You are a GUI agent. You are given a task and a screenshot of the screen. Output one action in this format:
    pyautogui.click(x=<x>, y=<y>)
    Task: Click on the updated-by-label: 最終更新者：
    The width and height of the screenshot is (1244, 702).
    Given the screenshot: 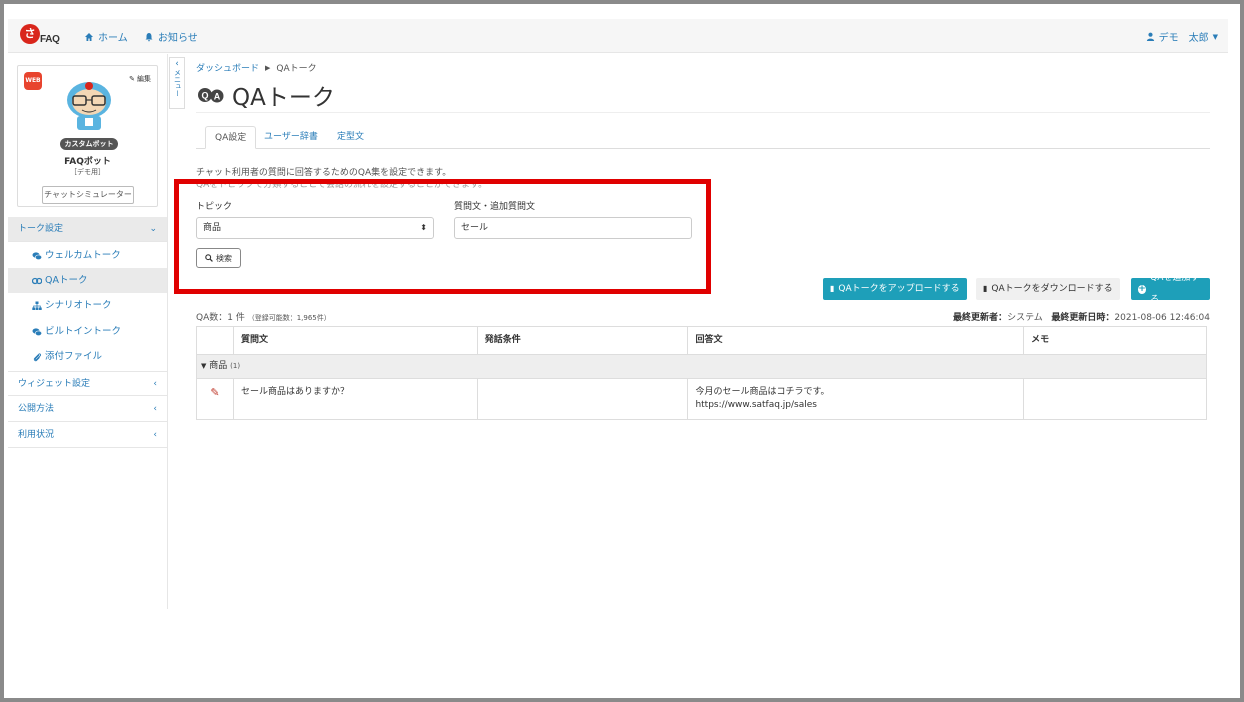 What is the action you would take?
    pyautogui.click(x=980, y=318)
    